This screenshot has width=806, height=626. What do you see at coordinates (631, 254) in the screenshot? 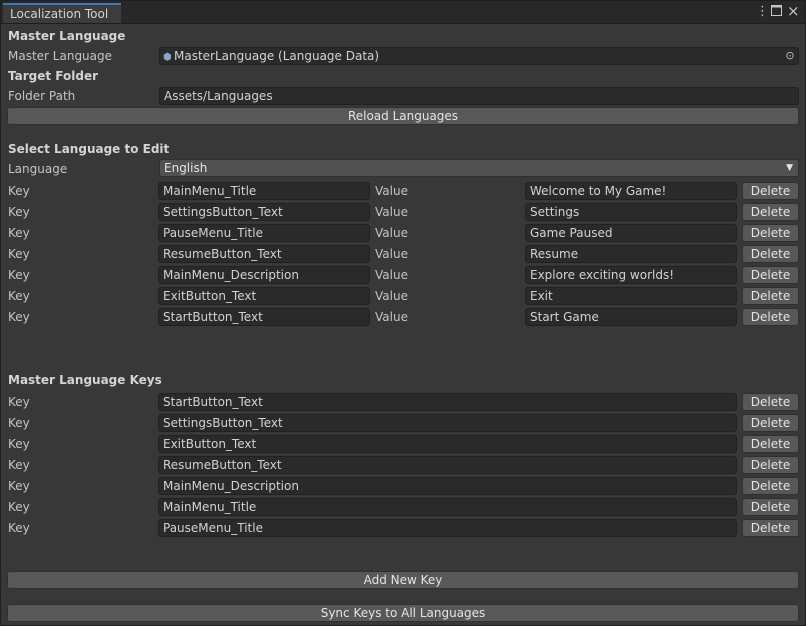
I see `entry-value-input: Resume` at bounding box center [631, 254].